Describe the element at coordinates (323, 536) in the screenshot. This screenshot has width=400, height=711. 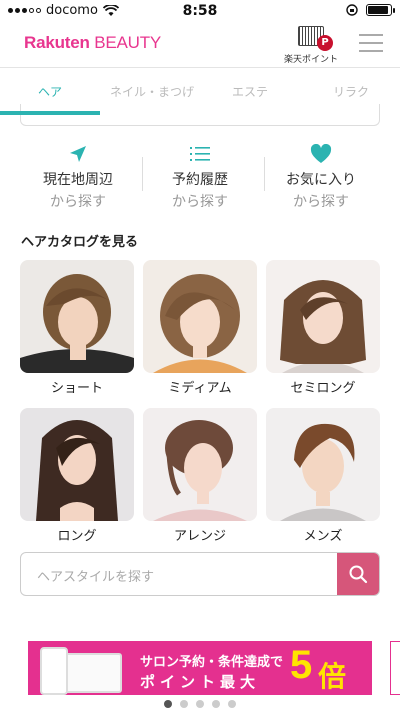
I see `catalog-label: メンズ` at that location.